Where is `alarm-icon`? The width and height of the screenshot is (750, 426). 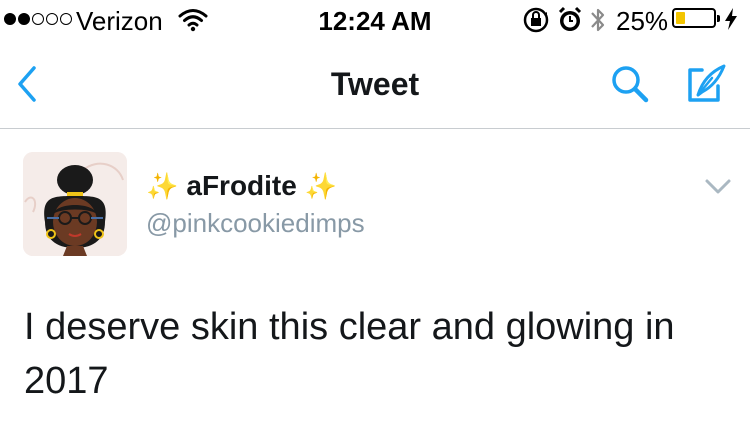
alarm-icon is located at coordinates (570, 22).